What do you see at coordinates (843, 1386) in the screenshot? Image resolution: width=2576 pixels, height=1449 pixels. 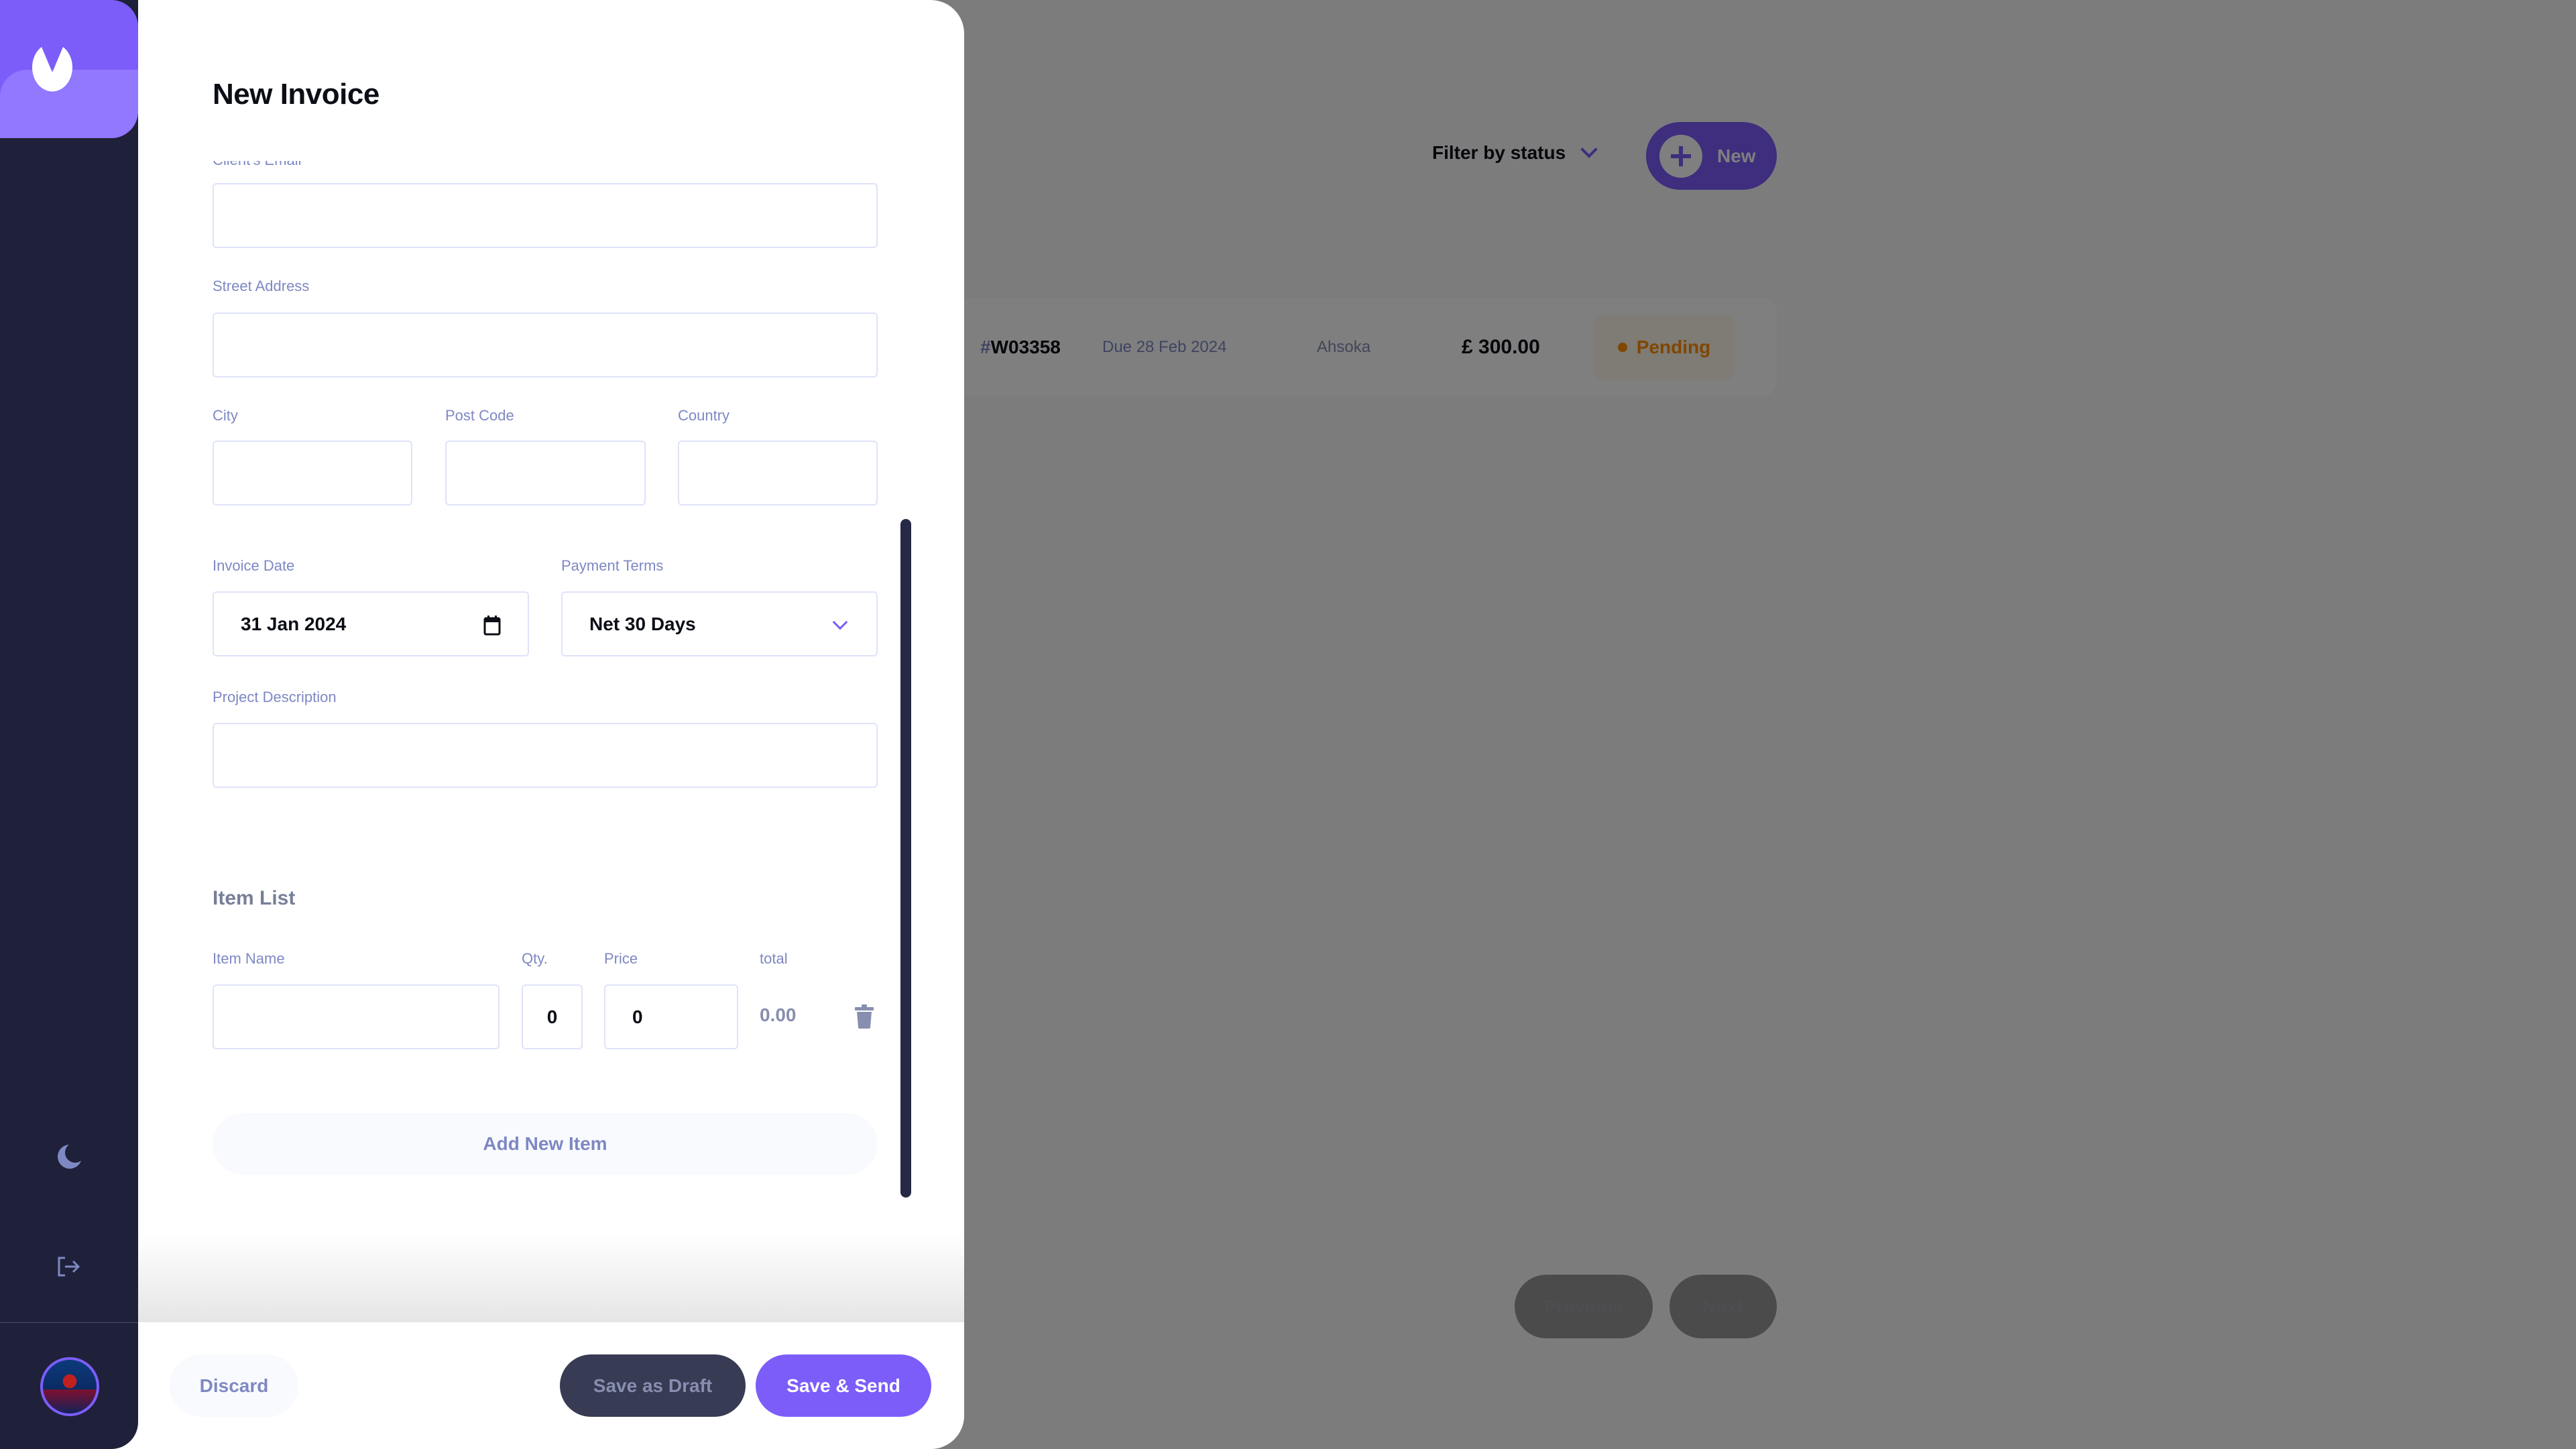 I see `save-and-send-button: Save & Send` at bounding box center [843, 1386].